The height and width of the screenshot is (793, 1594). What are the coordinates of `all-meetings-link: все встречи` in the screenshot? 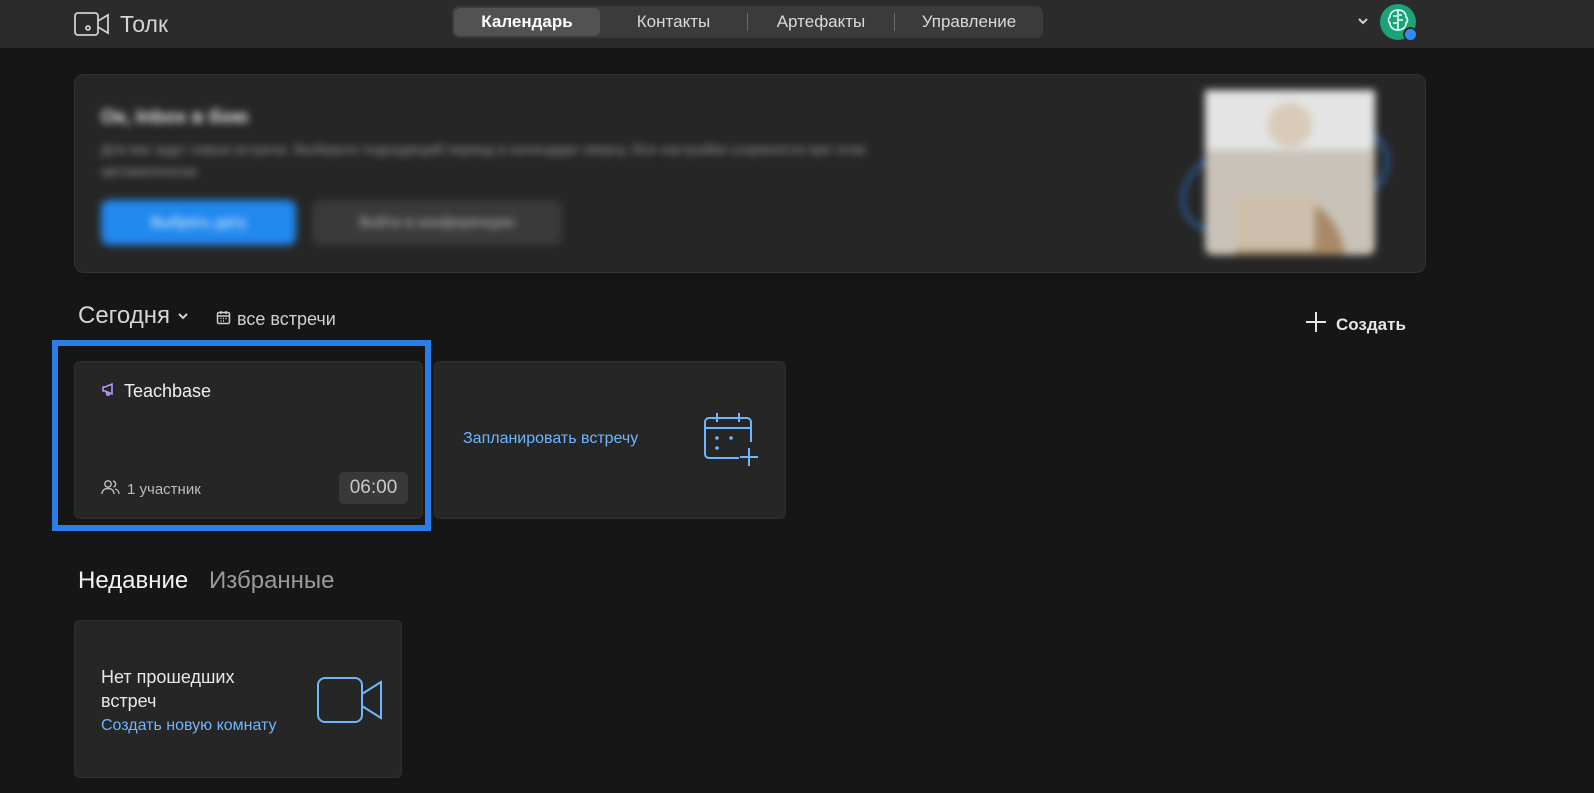 It's located at (276, 319).